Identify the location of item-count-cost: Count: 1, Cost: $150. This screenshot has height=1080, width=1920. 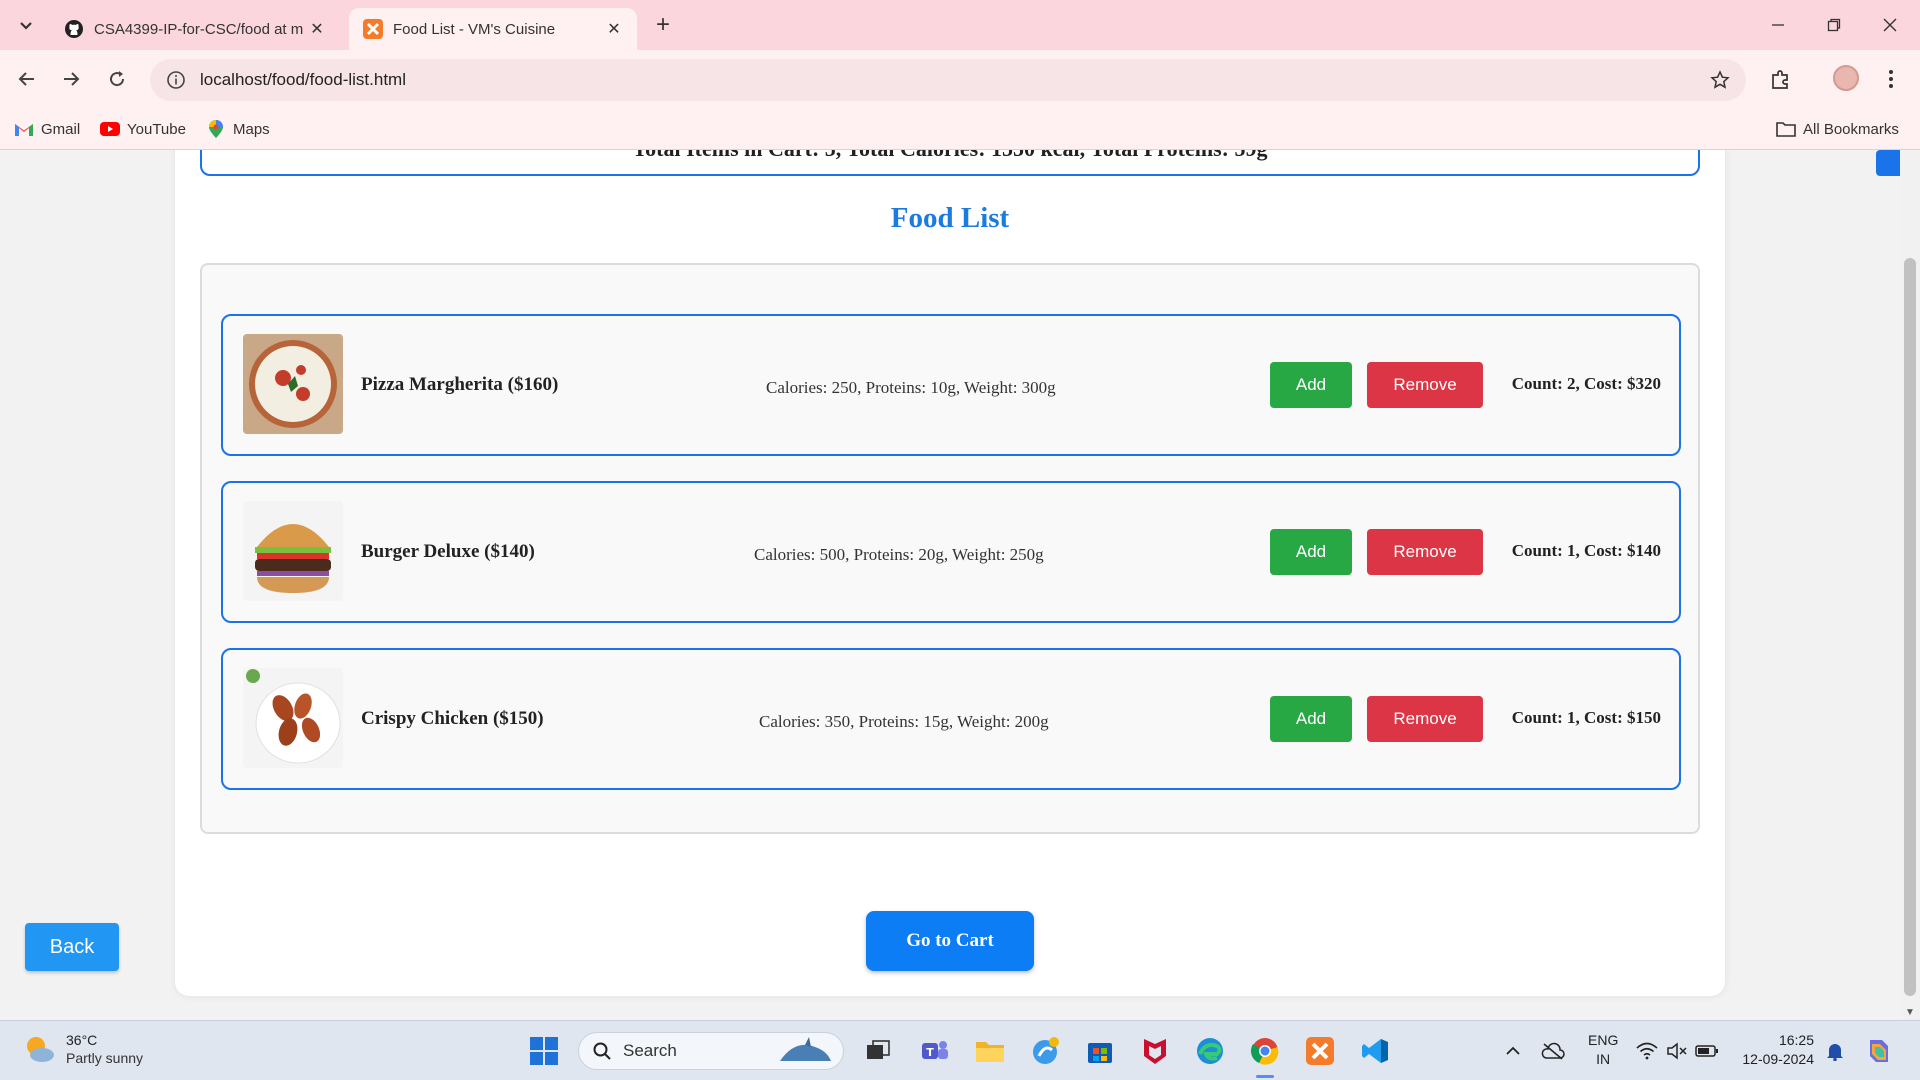
(1586, 717).